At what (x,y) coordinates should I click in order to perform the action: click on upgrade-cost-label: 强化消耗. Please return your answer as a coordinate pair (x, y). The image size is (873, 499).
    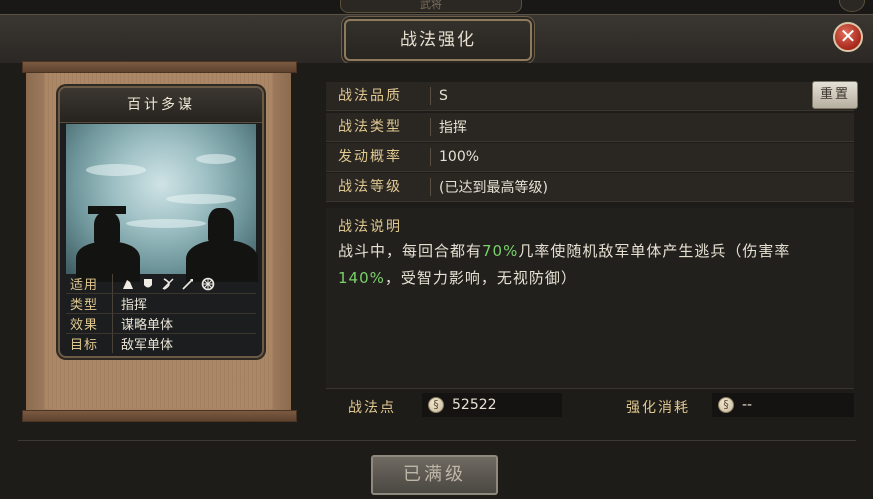
    Looking at the image, I should click on (658, 408).